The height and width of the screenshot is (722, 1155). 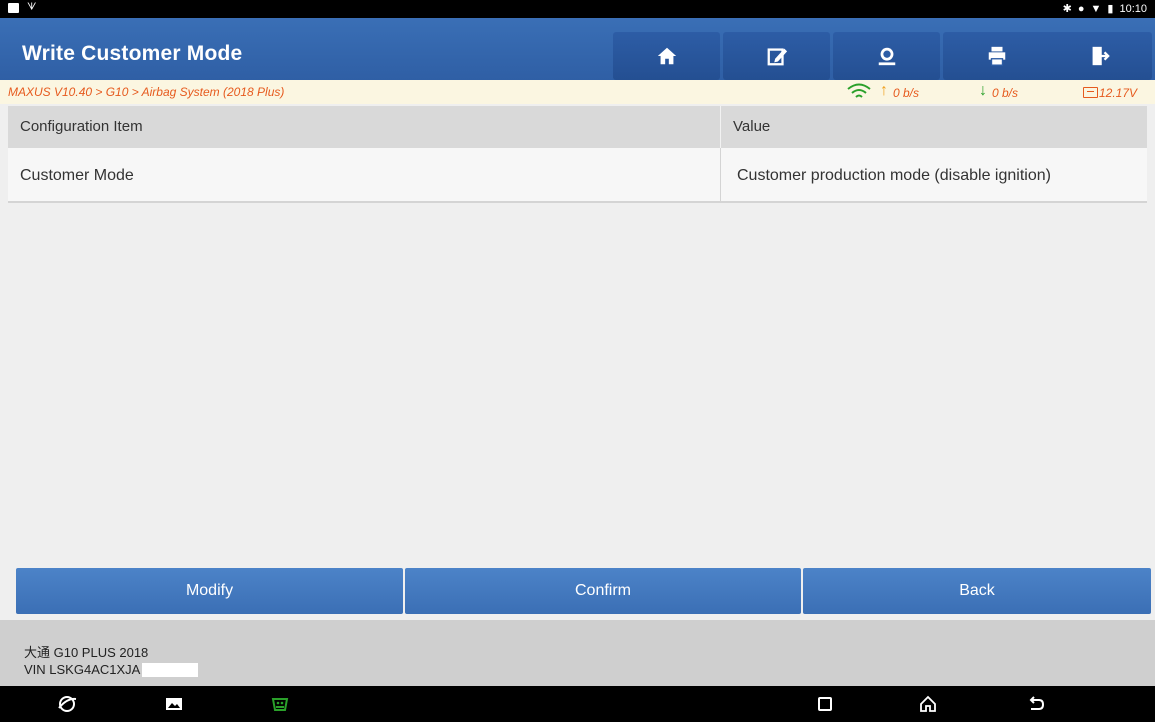 What do you see at coordinates (170, 669) in the screenshot?
I see `vin-redaction` at bounding box center [170, 669].